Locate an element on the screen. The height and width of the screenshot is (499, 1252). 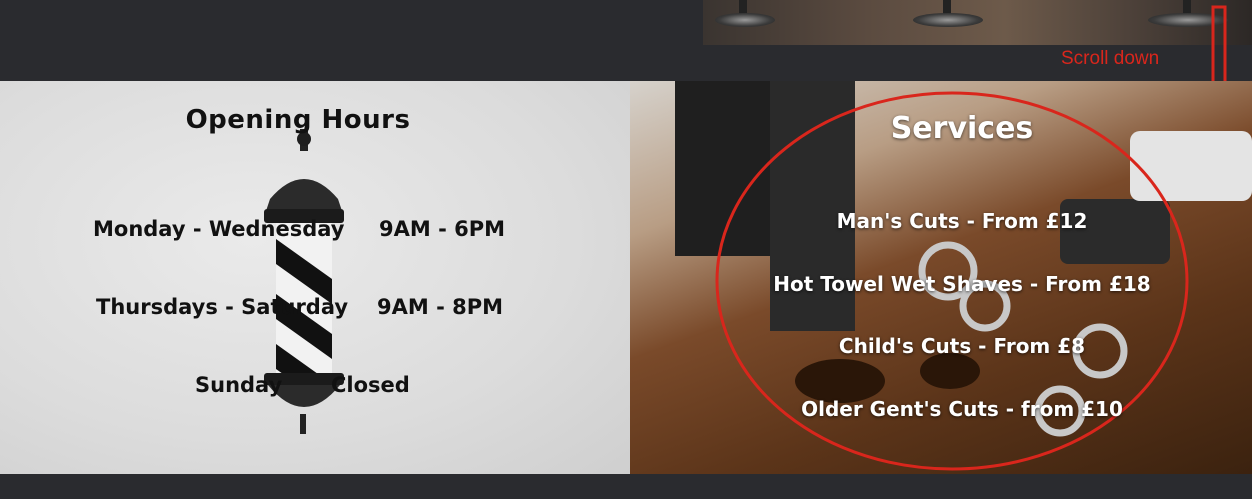
hours-row-days: Sunday is located at coordinates (239, 385).